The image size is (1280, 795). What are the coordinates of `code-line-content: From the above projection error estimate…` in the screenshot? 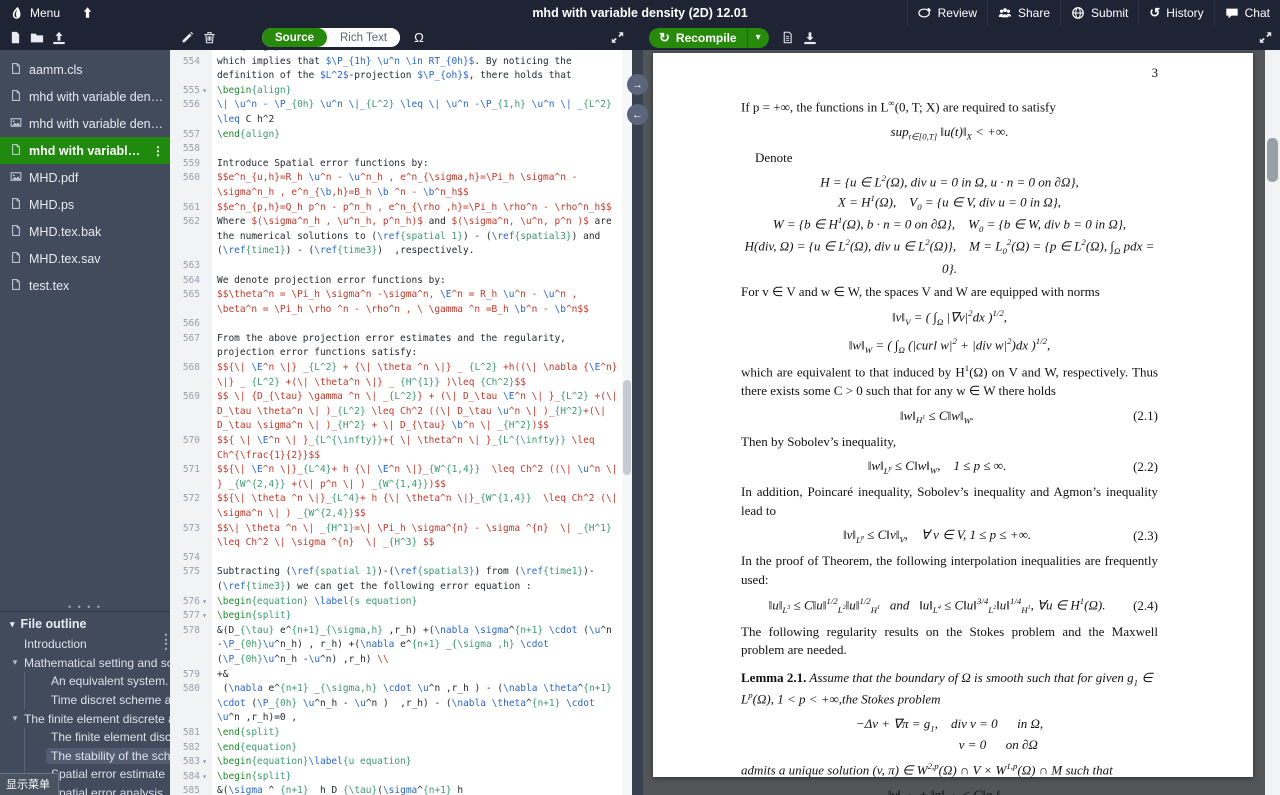 It's located at (422, 346).